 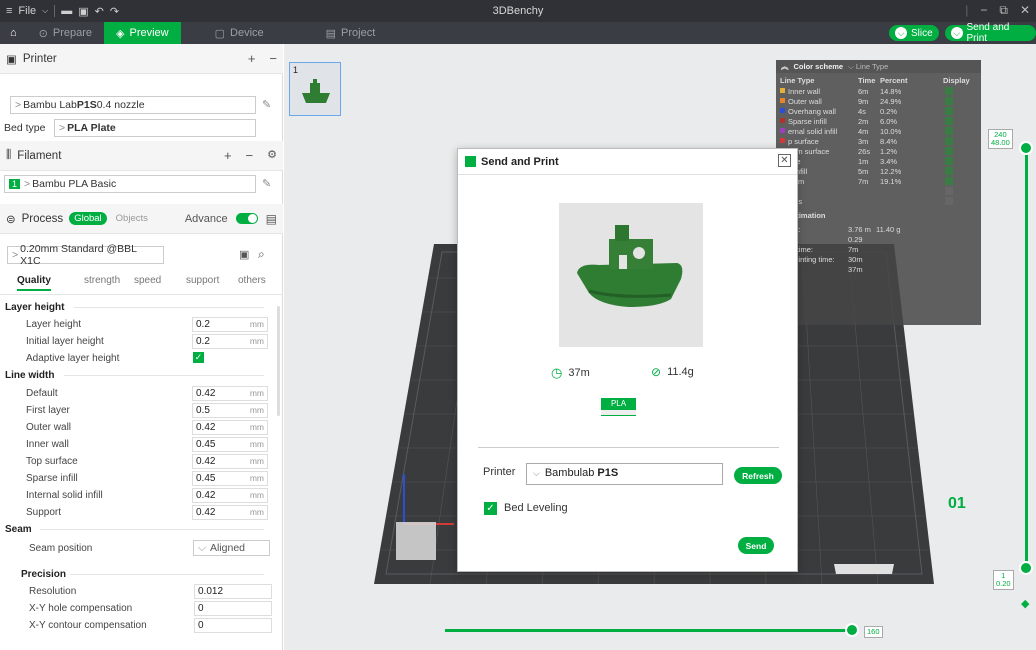 I want to click on send-button: Send, so click(x=756, y=545).